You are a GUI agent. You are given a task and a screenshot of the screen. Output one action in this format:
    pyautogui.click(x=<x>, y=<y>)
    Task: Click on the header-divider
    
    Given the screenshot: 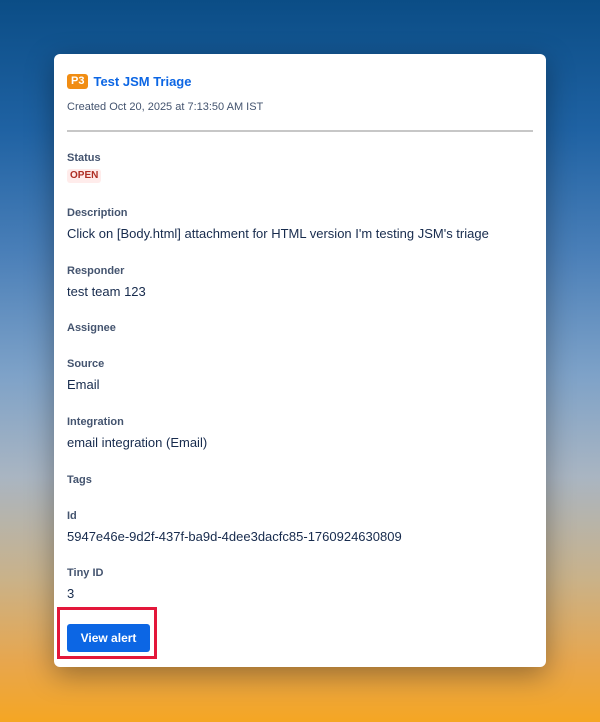 What is the action you would take?
    pyautogui.click(x=300, y=131)
    